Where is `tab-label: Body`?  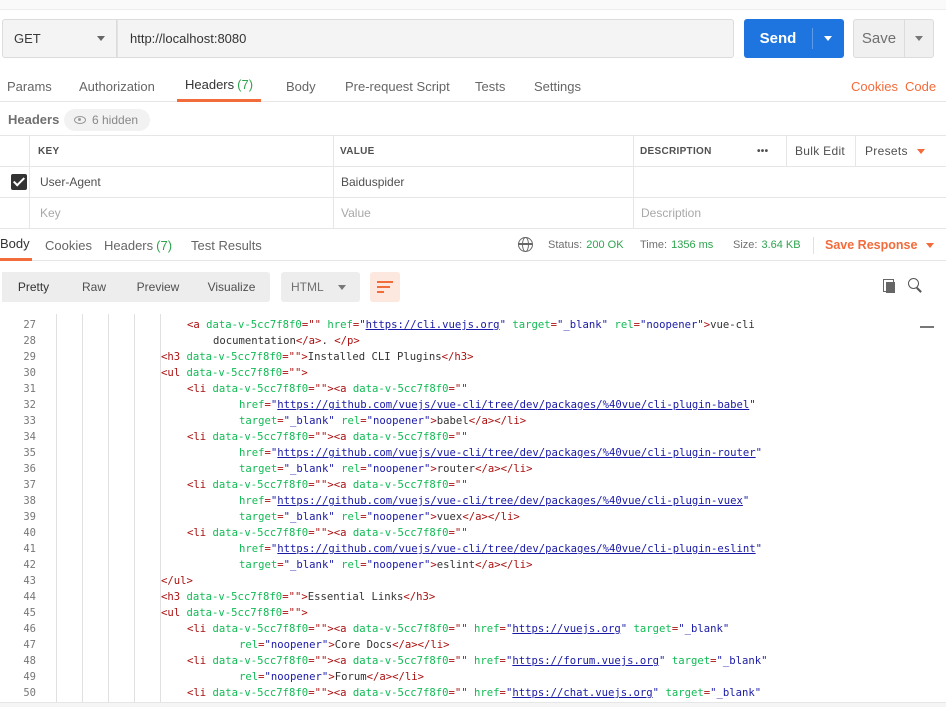 tab-label: Body is located at coordinates (301, 86).